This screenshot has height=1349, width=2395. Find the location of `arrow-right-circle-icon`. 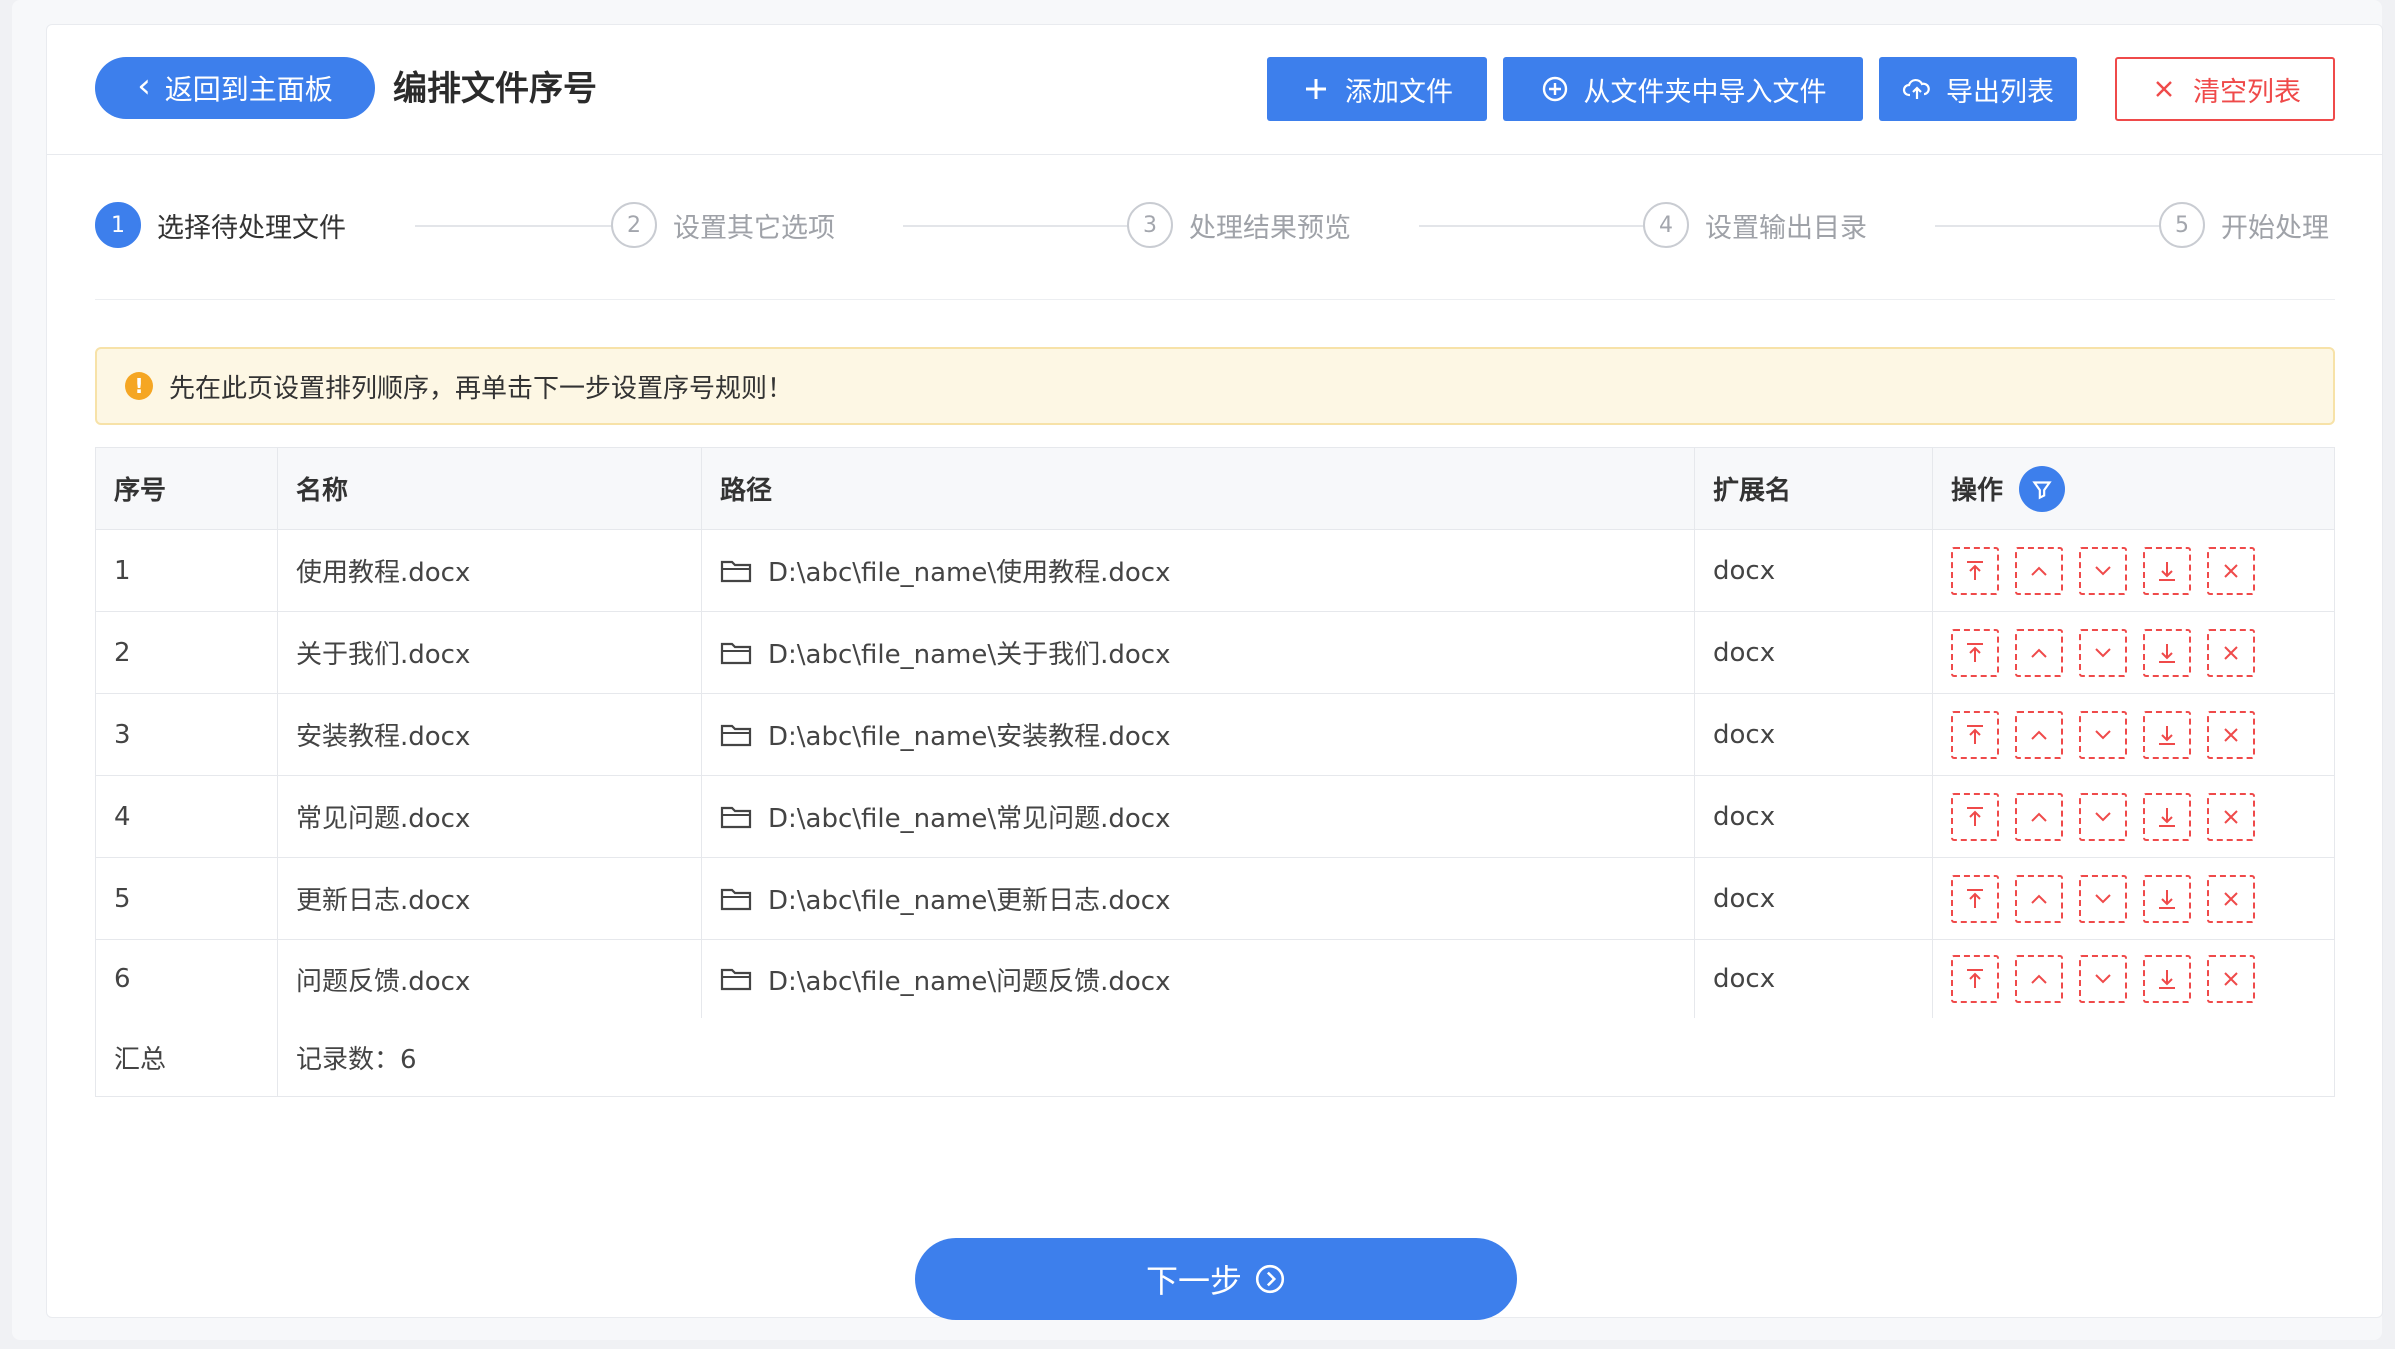

arrow-right-circle-icon is located at coordinates (1270, 1279).